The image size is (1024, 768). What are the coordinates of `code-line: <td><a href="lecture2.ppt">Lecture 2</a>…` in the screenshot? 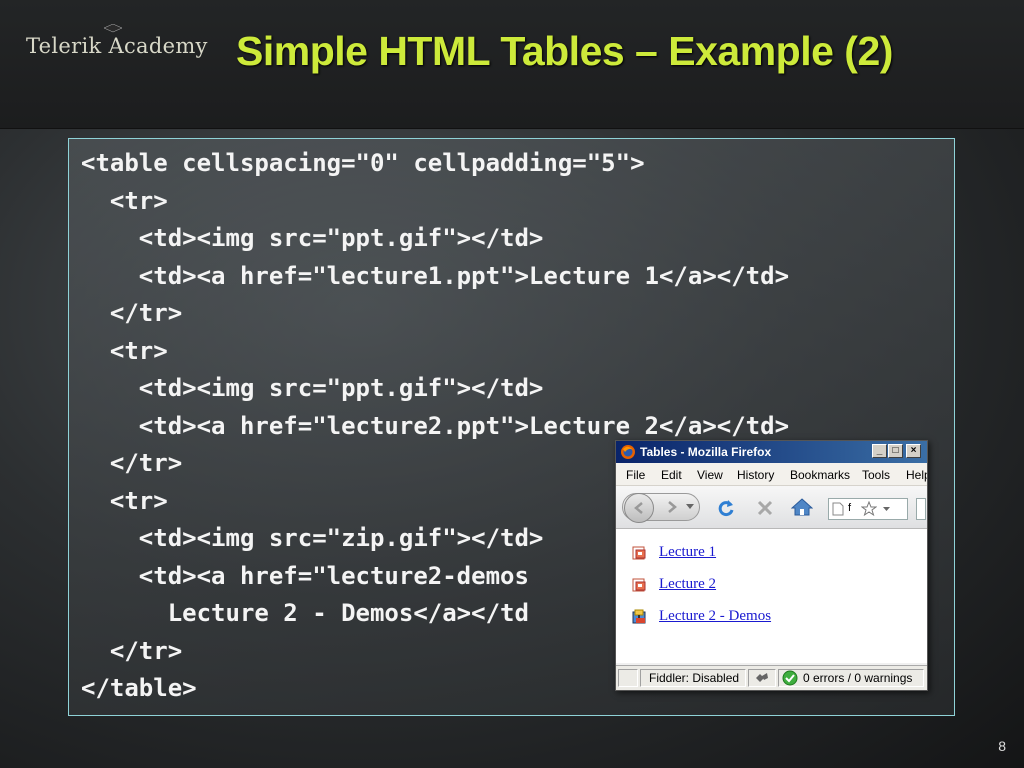 It's located at (435, 426).